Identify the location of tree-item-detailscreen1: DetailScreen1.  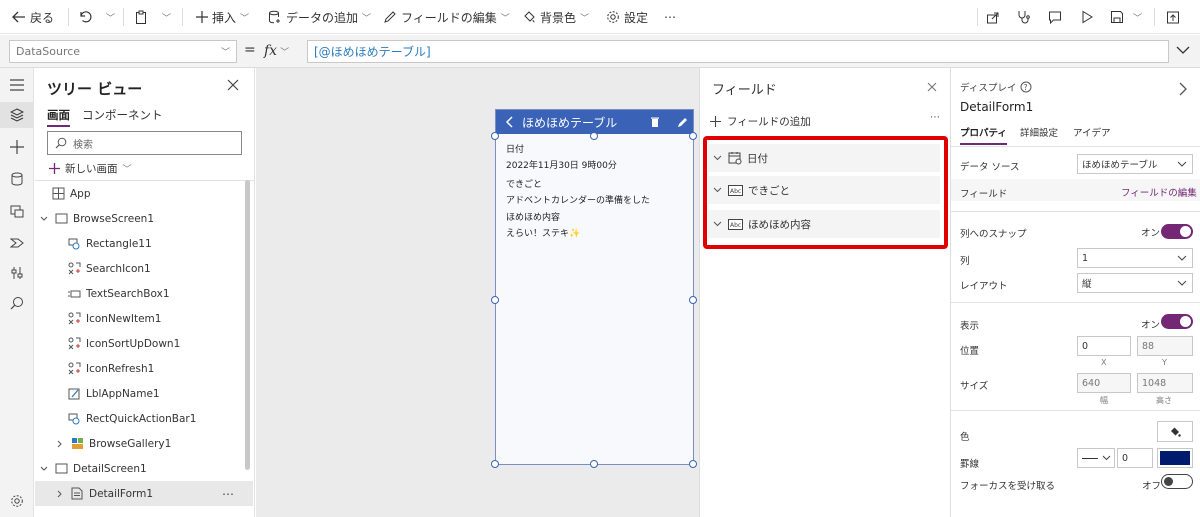
(144, 468).